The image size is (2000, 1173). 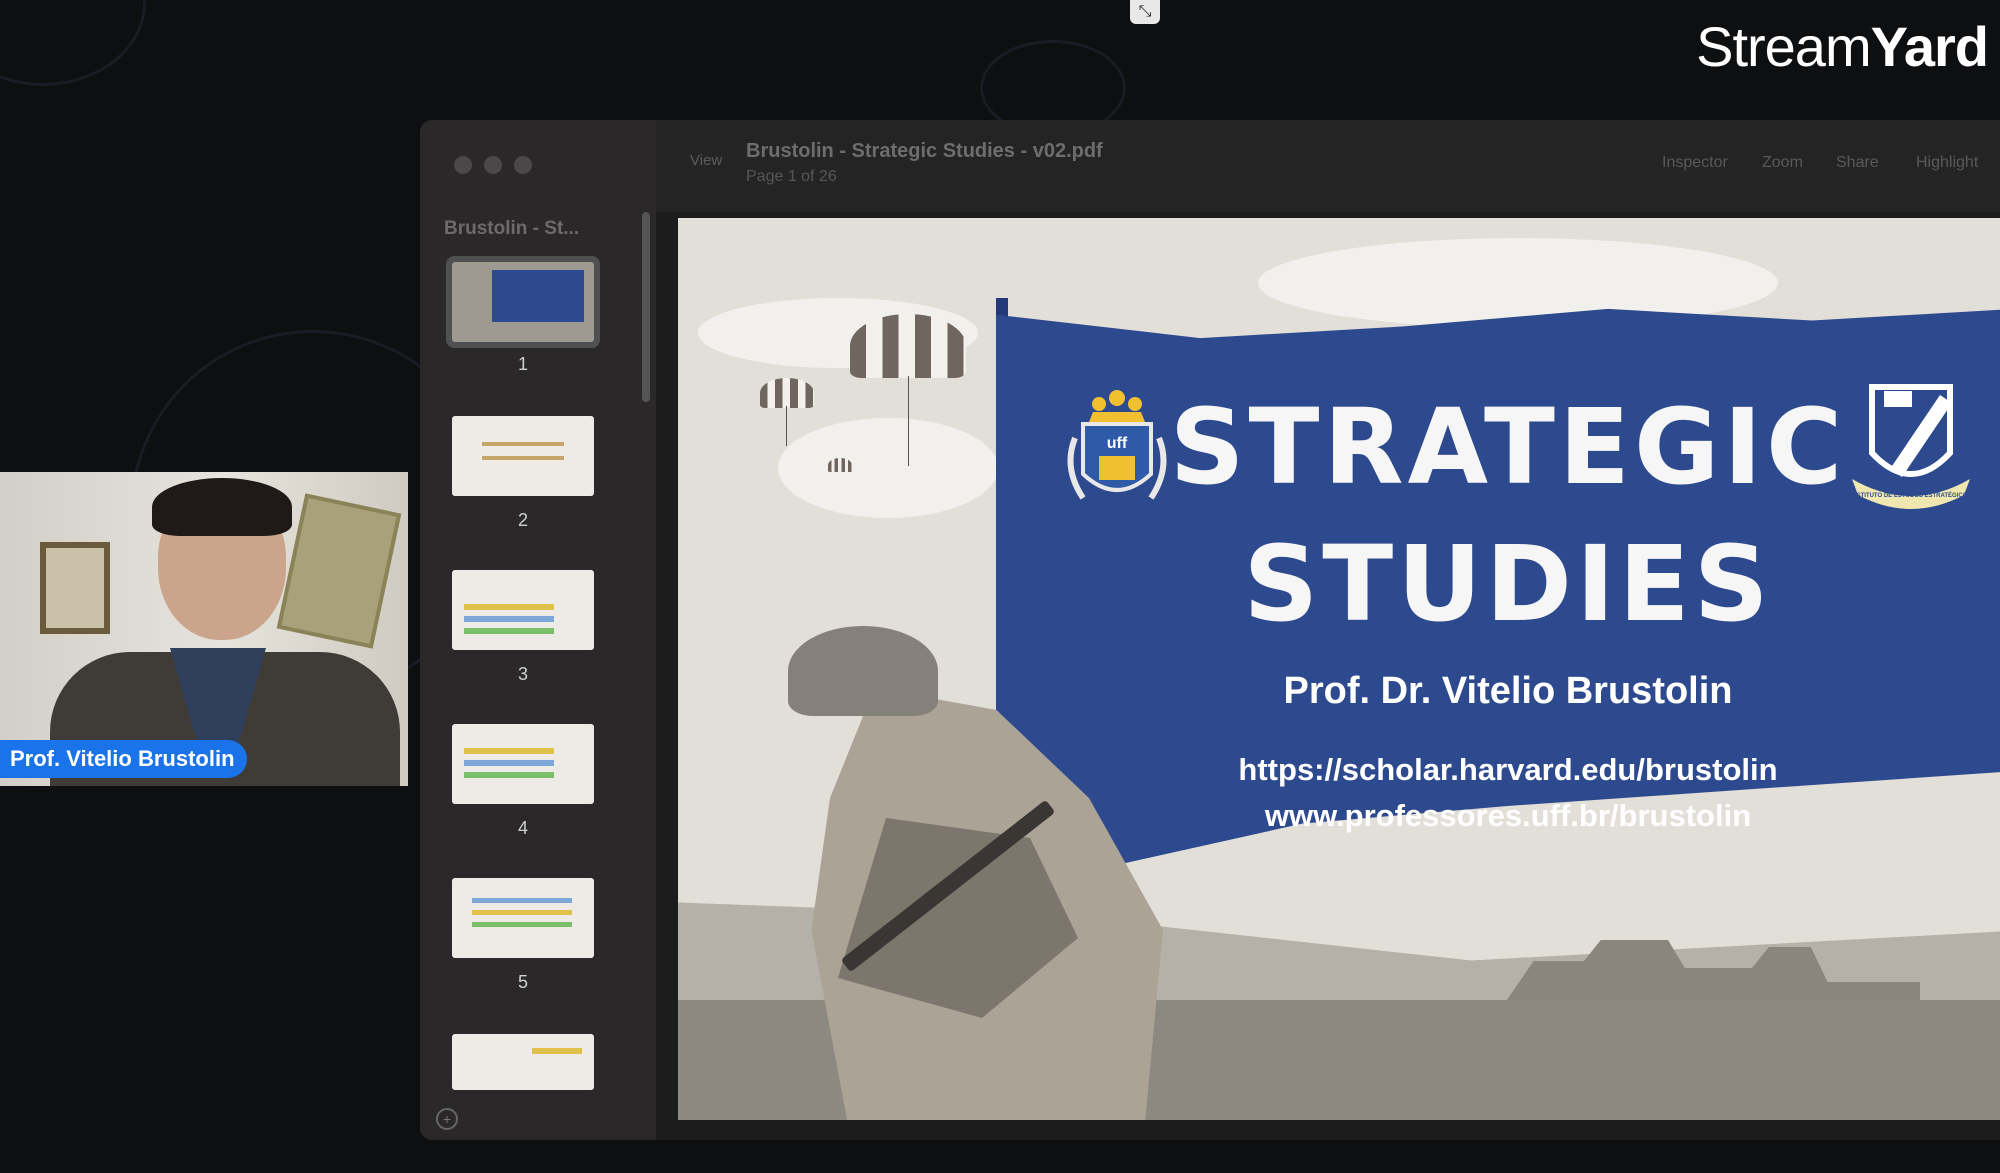 What do you see at coordinates (924, 151) in the screenshot?
I see `document-title: Brustolin - Strategic Studies - v02.pdf` at bounding box center [924, 151].